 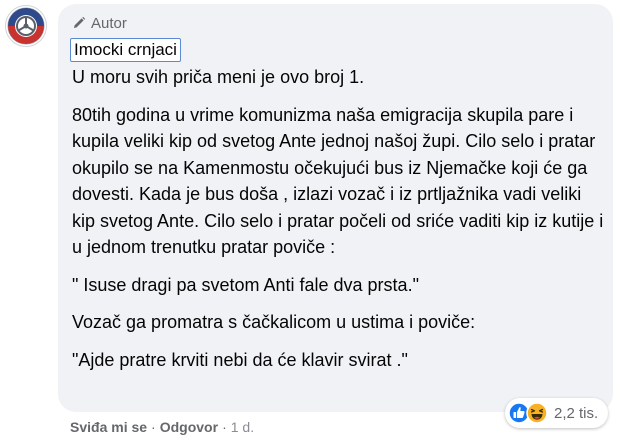 What do you see at coordinates (218, 77) in the screenshot?
I see `comment-paragraph: U moru svih priča meni je ovo broj 1.` at bounding box center [218, 77].